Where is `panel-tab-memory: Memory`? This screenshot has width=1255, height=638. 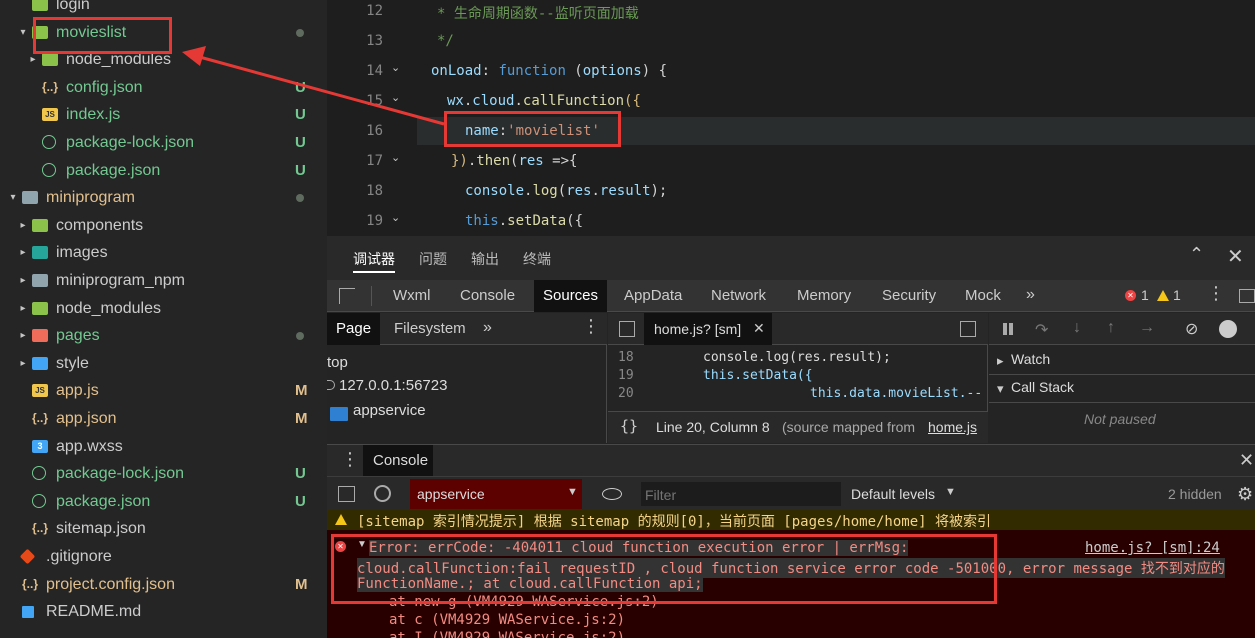
panel-tab-memory: Memory is located at coordinates (824, 296).